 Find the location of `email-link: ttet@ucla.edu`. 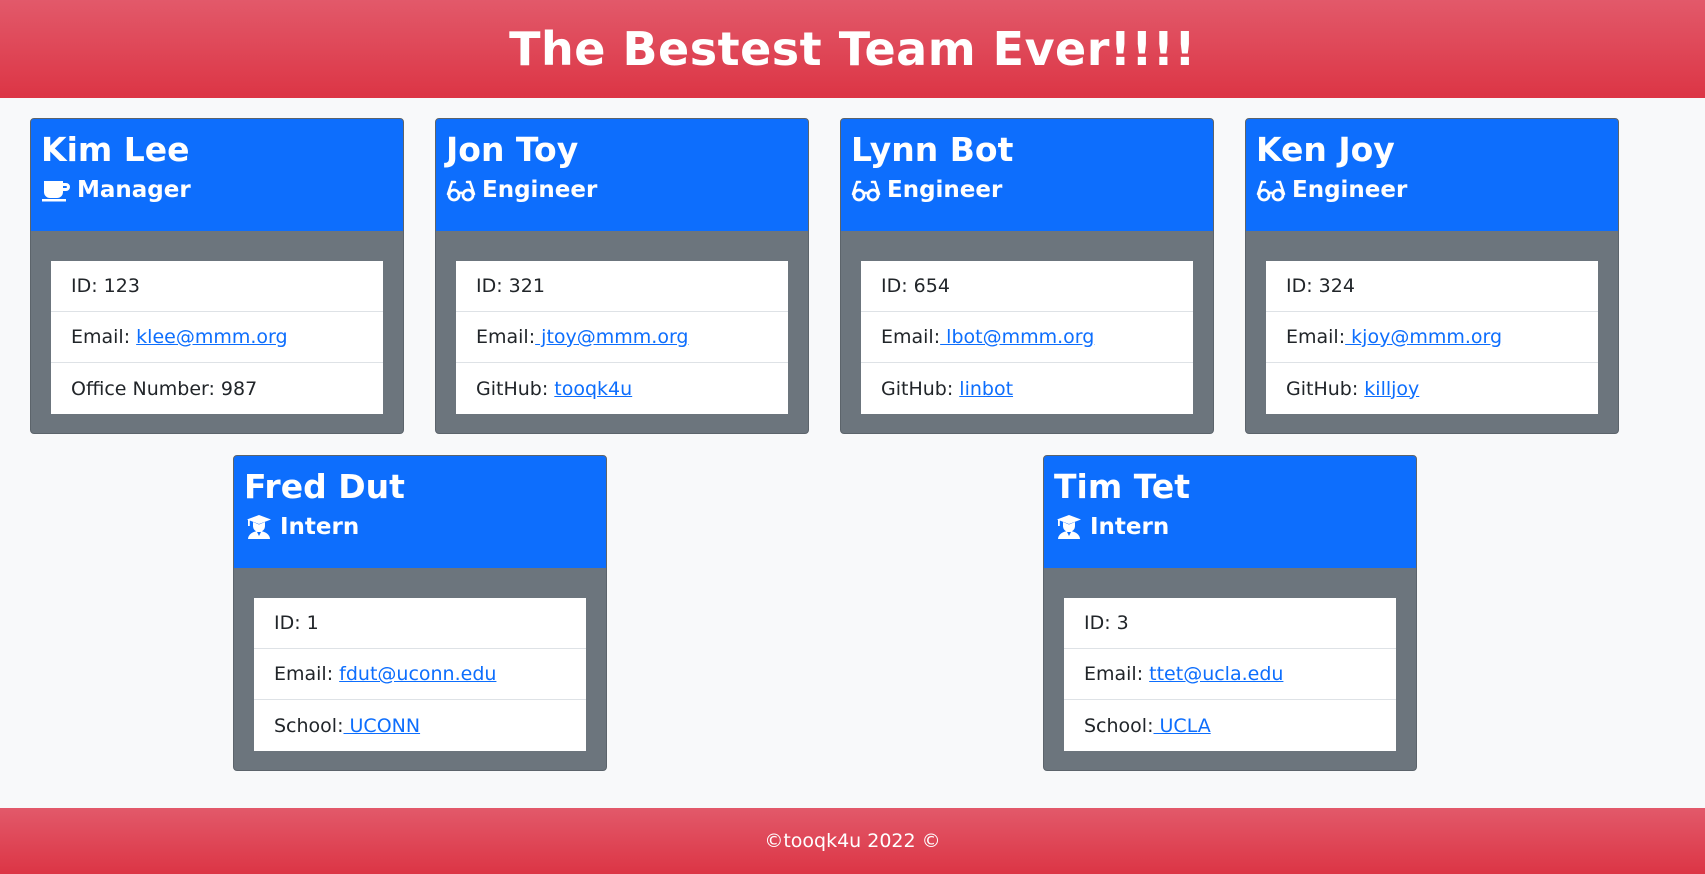

email-link: ttet@ucla.edu is located at coordinates (1216, 674).